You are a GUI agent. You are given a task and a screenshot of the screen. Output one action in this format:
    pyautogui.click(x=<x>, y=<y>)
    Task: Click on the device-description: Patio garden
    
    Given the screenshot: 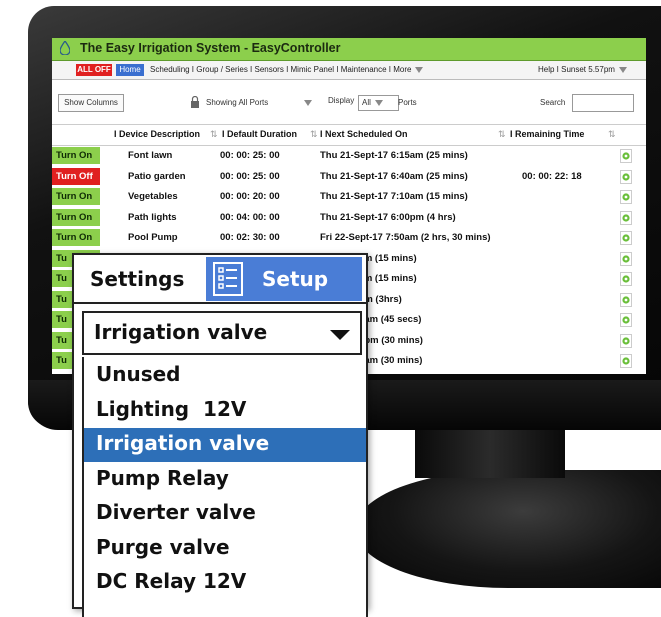 What is the action you would take?
    pyautogui.click(x=157, y=176)
    